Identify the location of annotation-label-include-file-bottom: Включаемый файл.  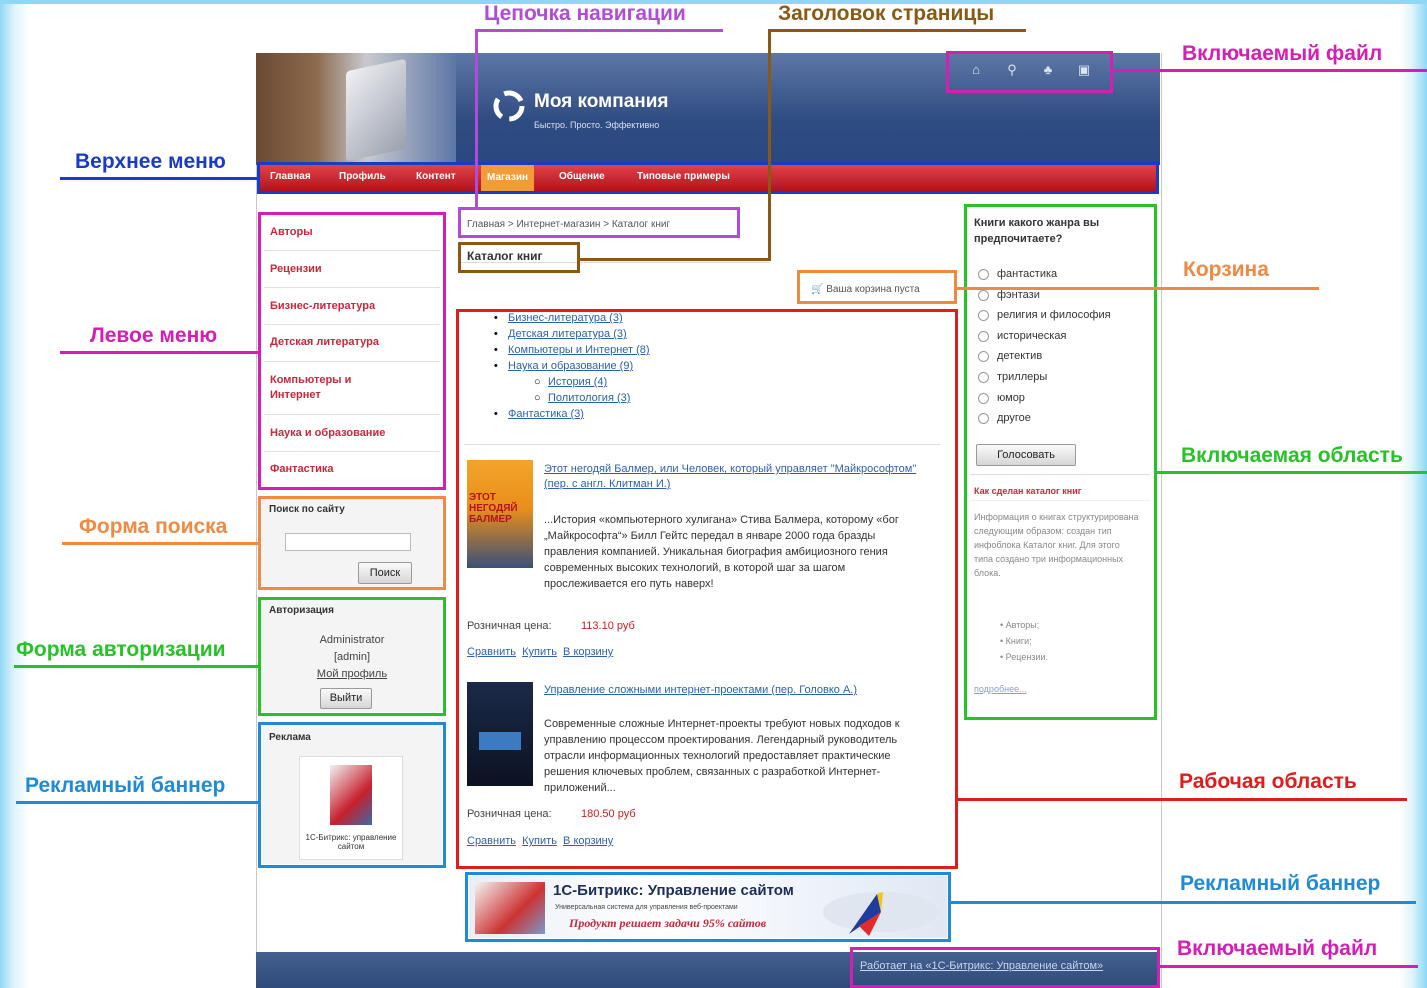
(1277, 948).